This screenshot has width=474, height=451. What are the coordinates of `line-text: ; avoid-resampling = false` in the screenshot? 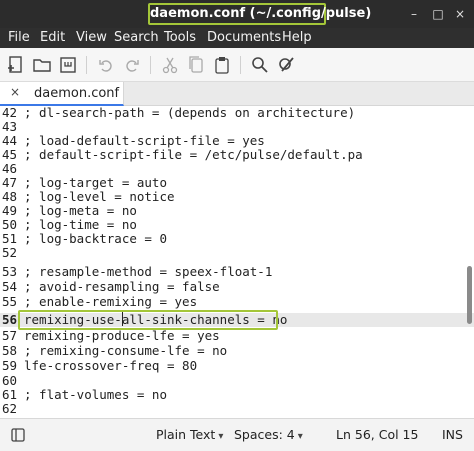 It's located at (122, 286).